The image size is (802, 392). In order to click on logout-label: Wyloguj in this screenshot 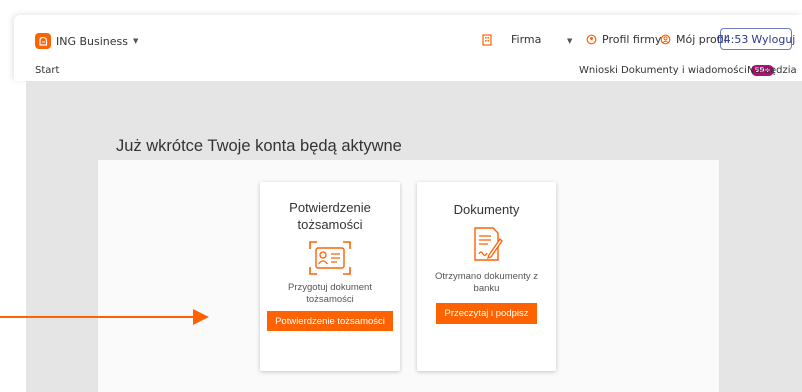, I will do `click(773, 39)`.